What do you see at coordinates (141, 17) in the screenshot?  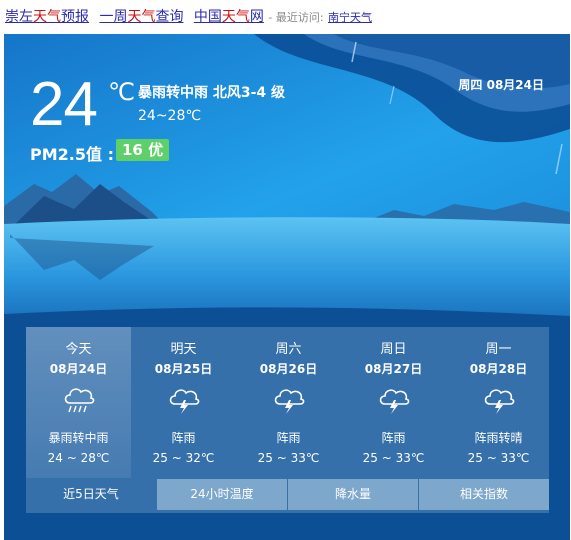 I see `weekly-weather-link: 一周天气查询` at bounding box center [141, 17].